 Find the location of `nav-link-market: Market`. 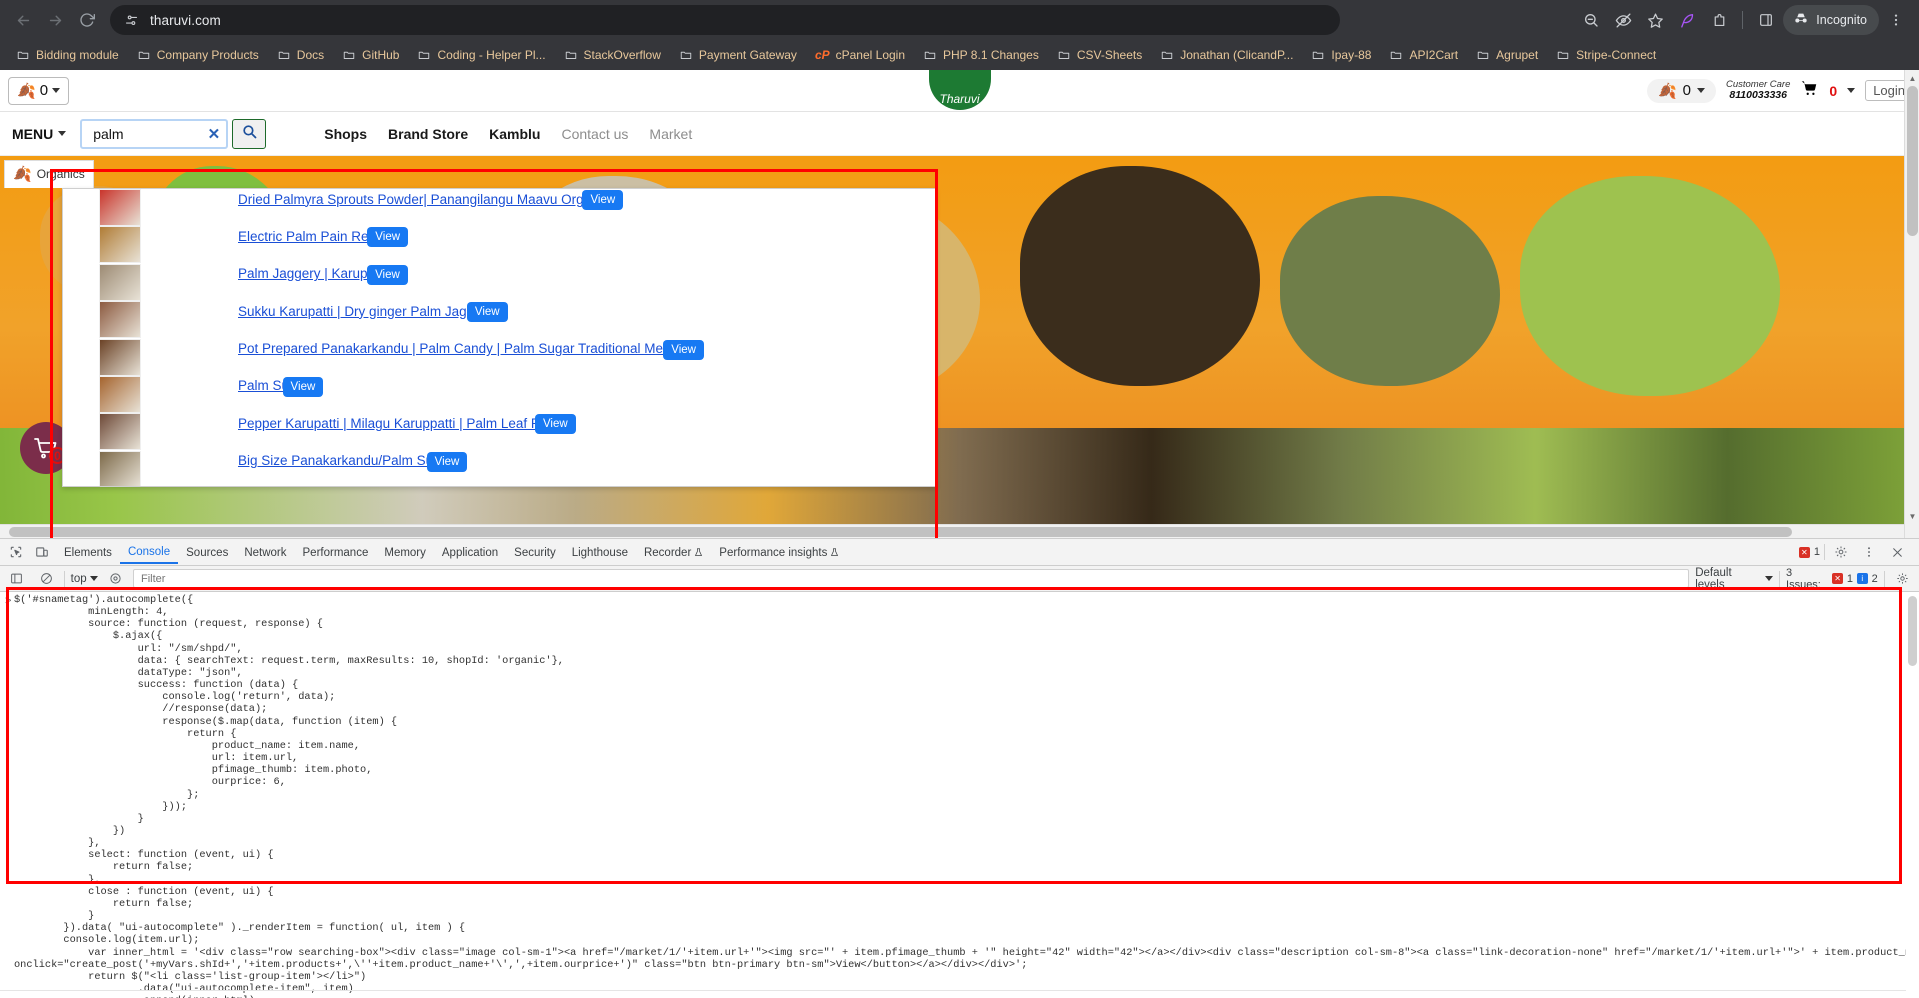

nav-link-market: Market is located at coordinates (670, 134).